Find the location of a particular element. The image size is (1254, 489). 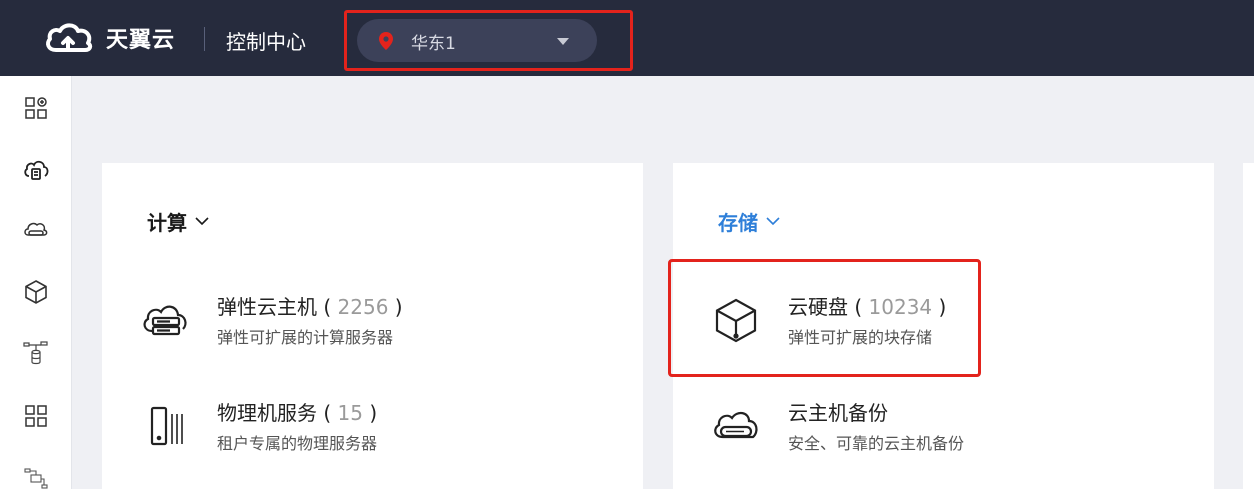

sidebar is located at coordinates (36, 282).